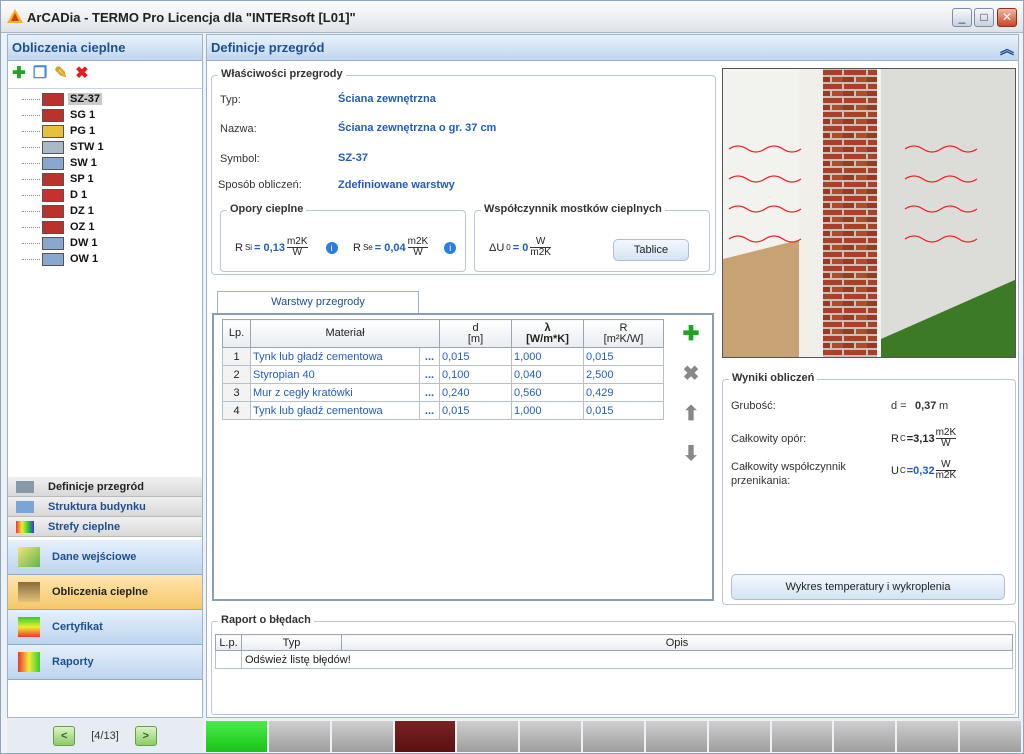 The image size is (1024, 754). What do you see at coordinates (236, 410) in the screenshot?
I see `lp-cell: 4` at bounding box center [236, 410].